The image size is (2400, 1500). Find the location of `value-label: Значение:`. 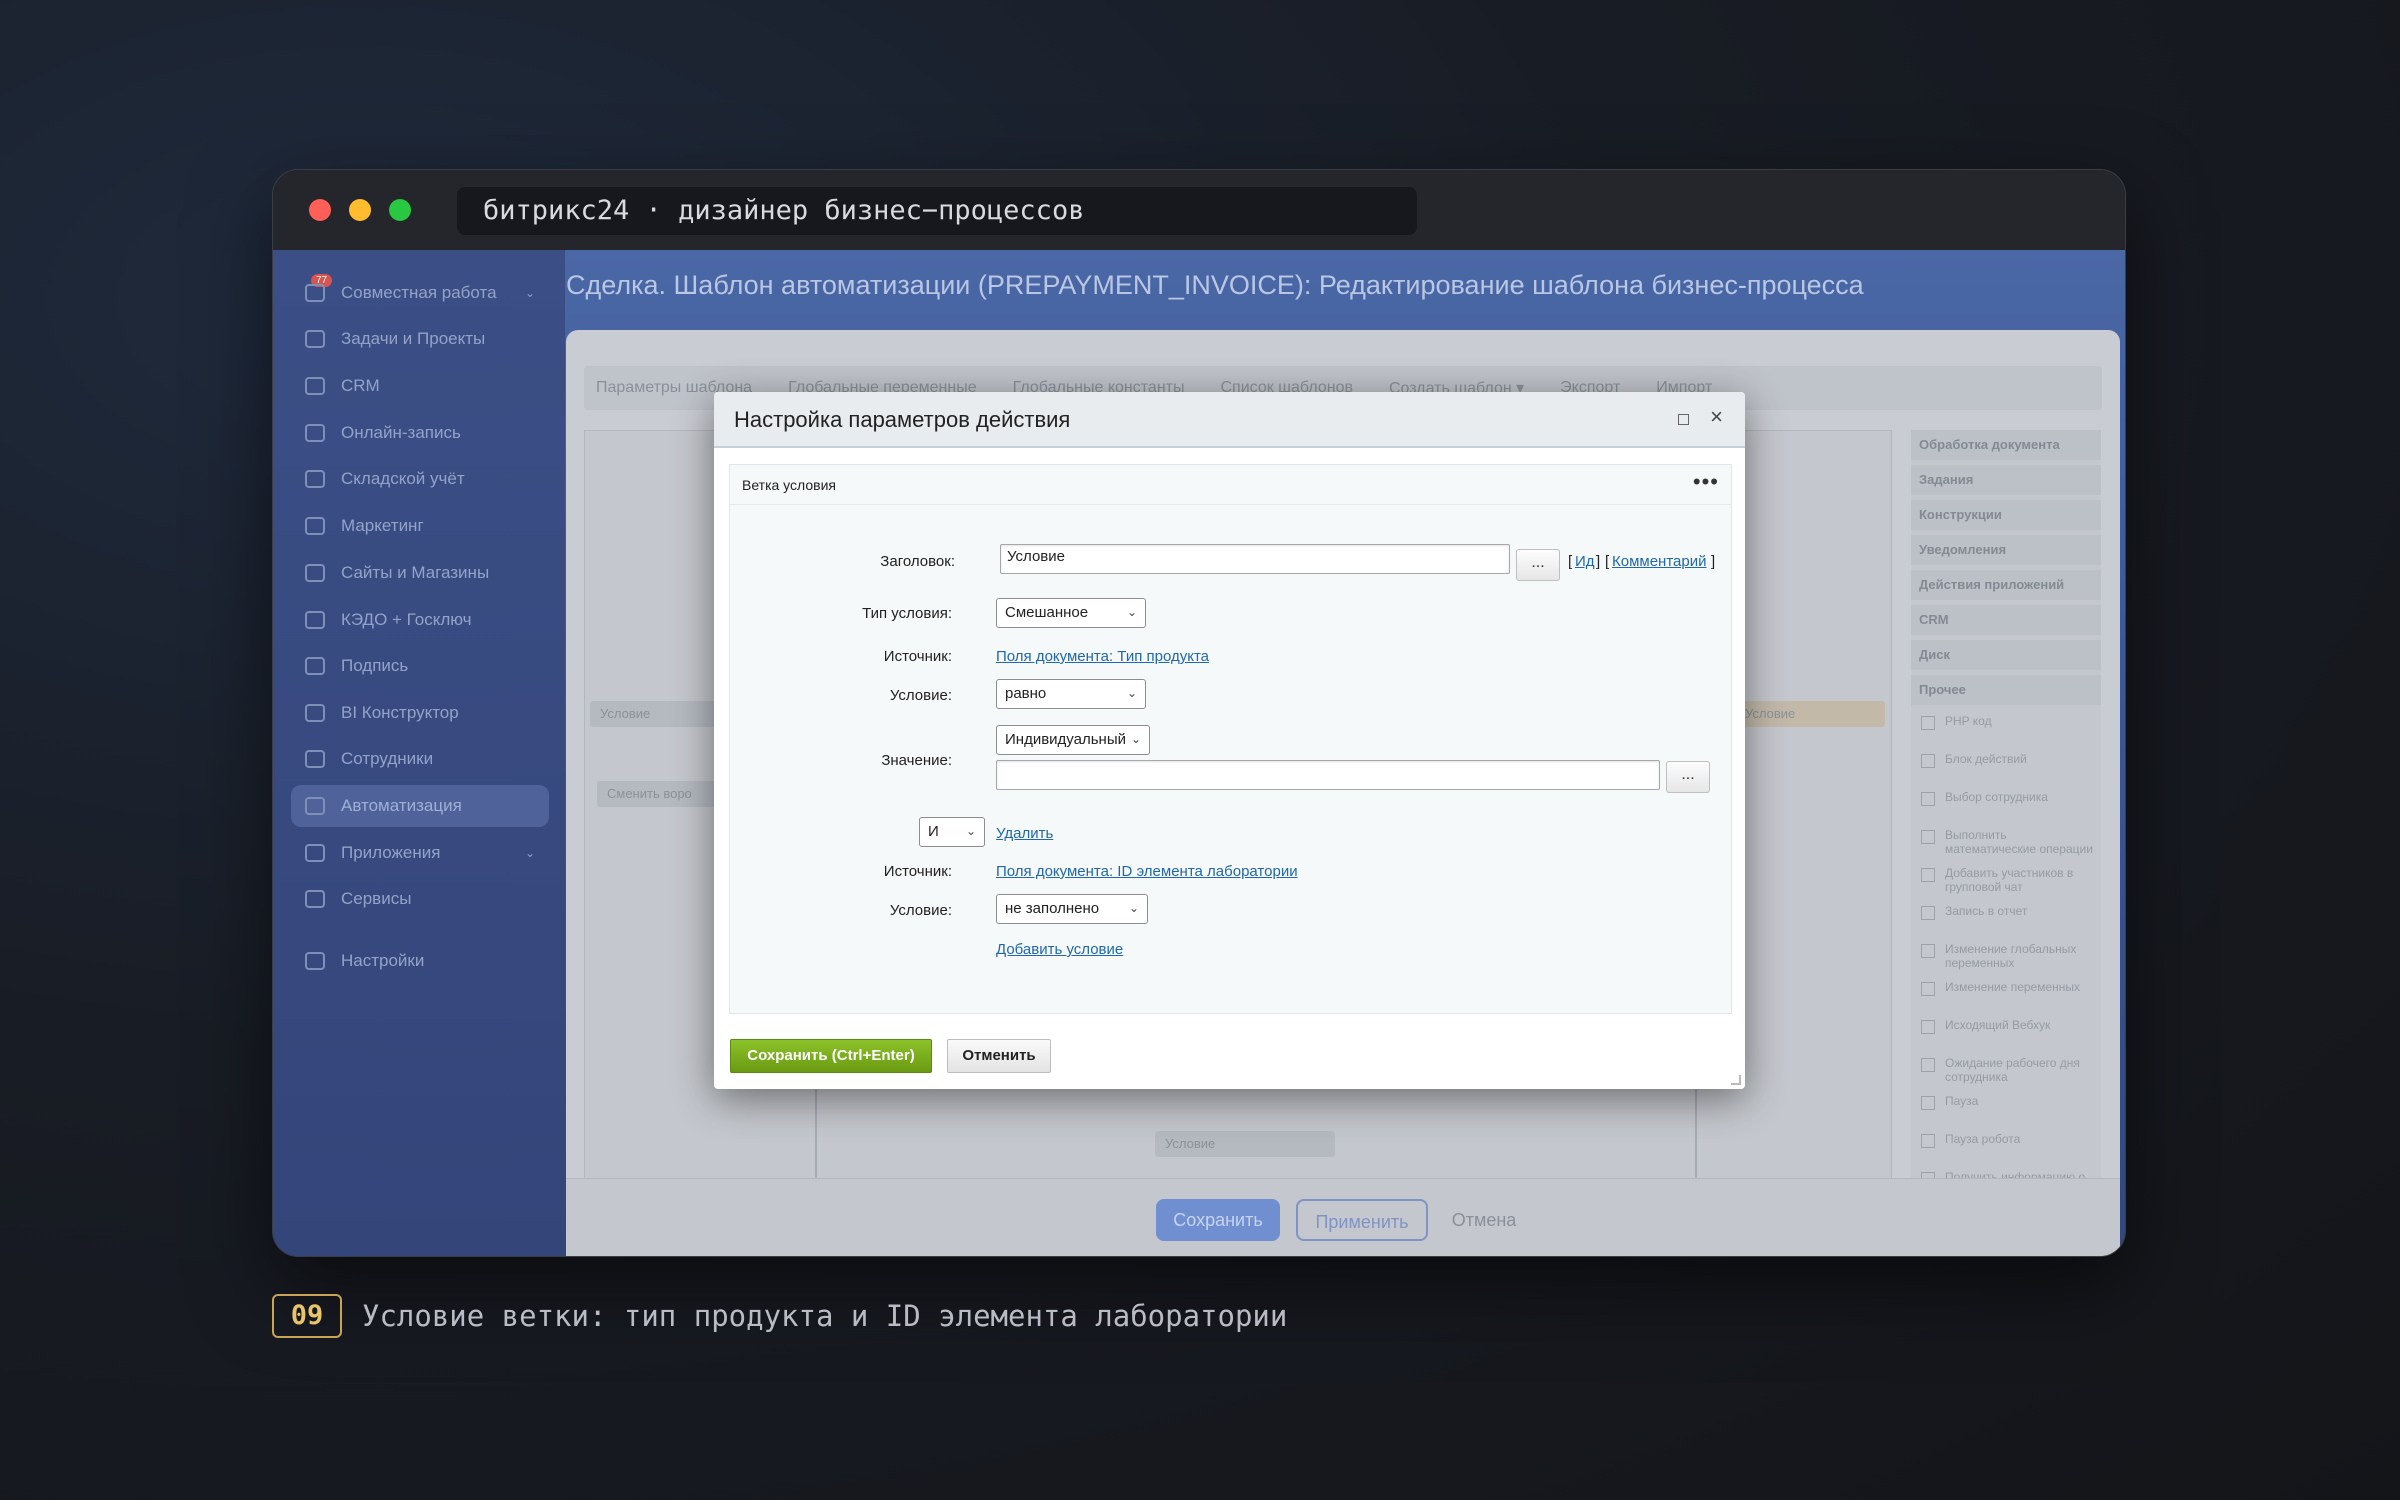

value-label: Значение: is located at coordinates (916, 760).